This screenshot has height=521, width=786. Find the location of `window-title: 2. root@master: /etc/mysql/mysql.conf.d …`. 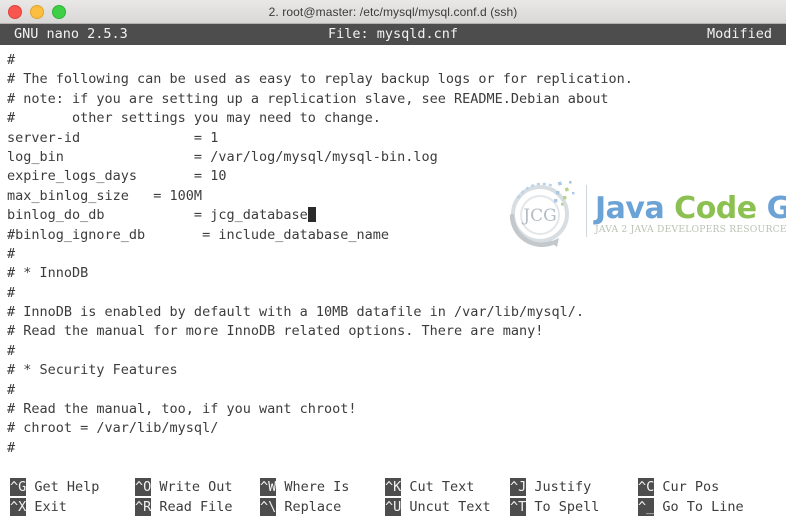

window-title: 2. root@master: /etc/mysql/mysql.conf.d … is located at coordinates (393, 11).